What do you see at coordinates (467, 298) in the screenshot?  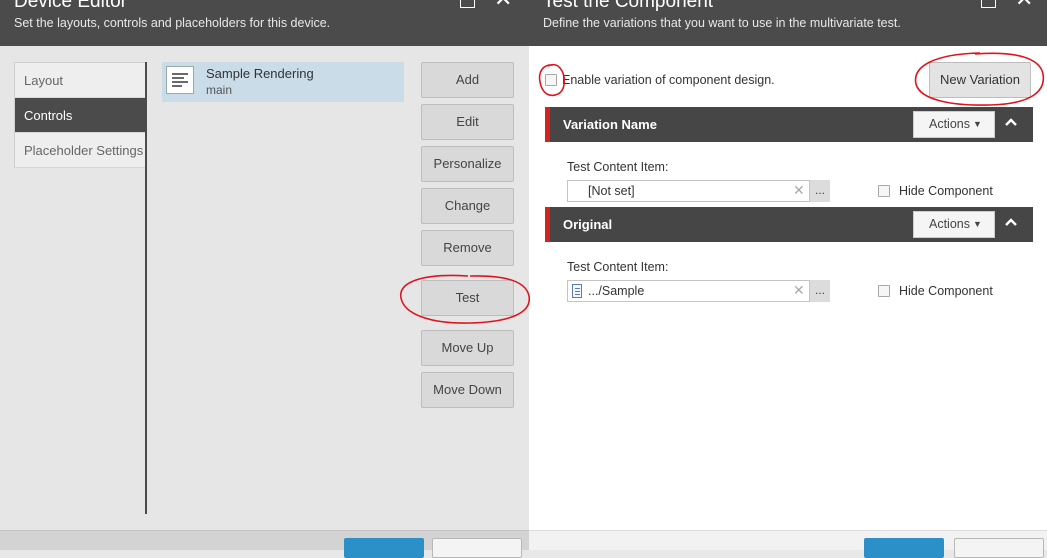 I see `test-button: Test` at bounding box center [467, 298].